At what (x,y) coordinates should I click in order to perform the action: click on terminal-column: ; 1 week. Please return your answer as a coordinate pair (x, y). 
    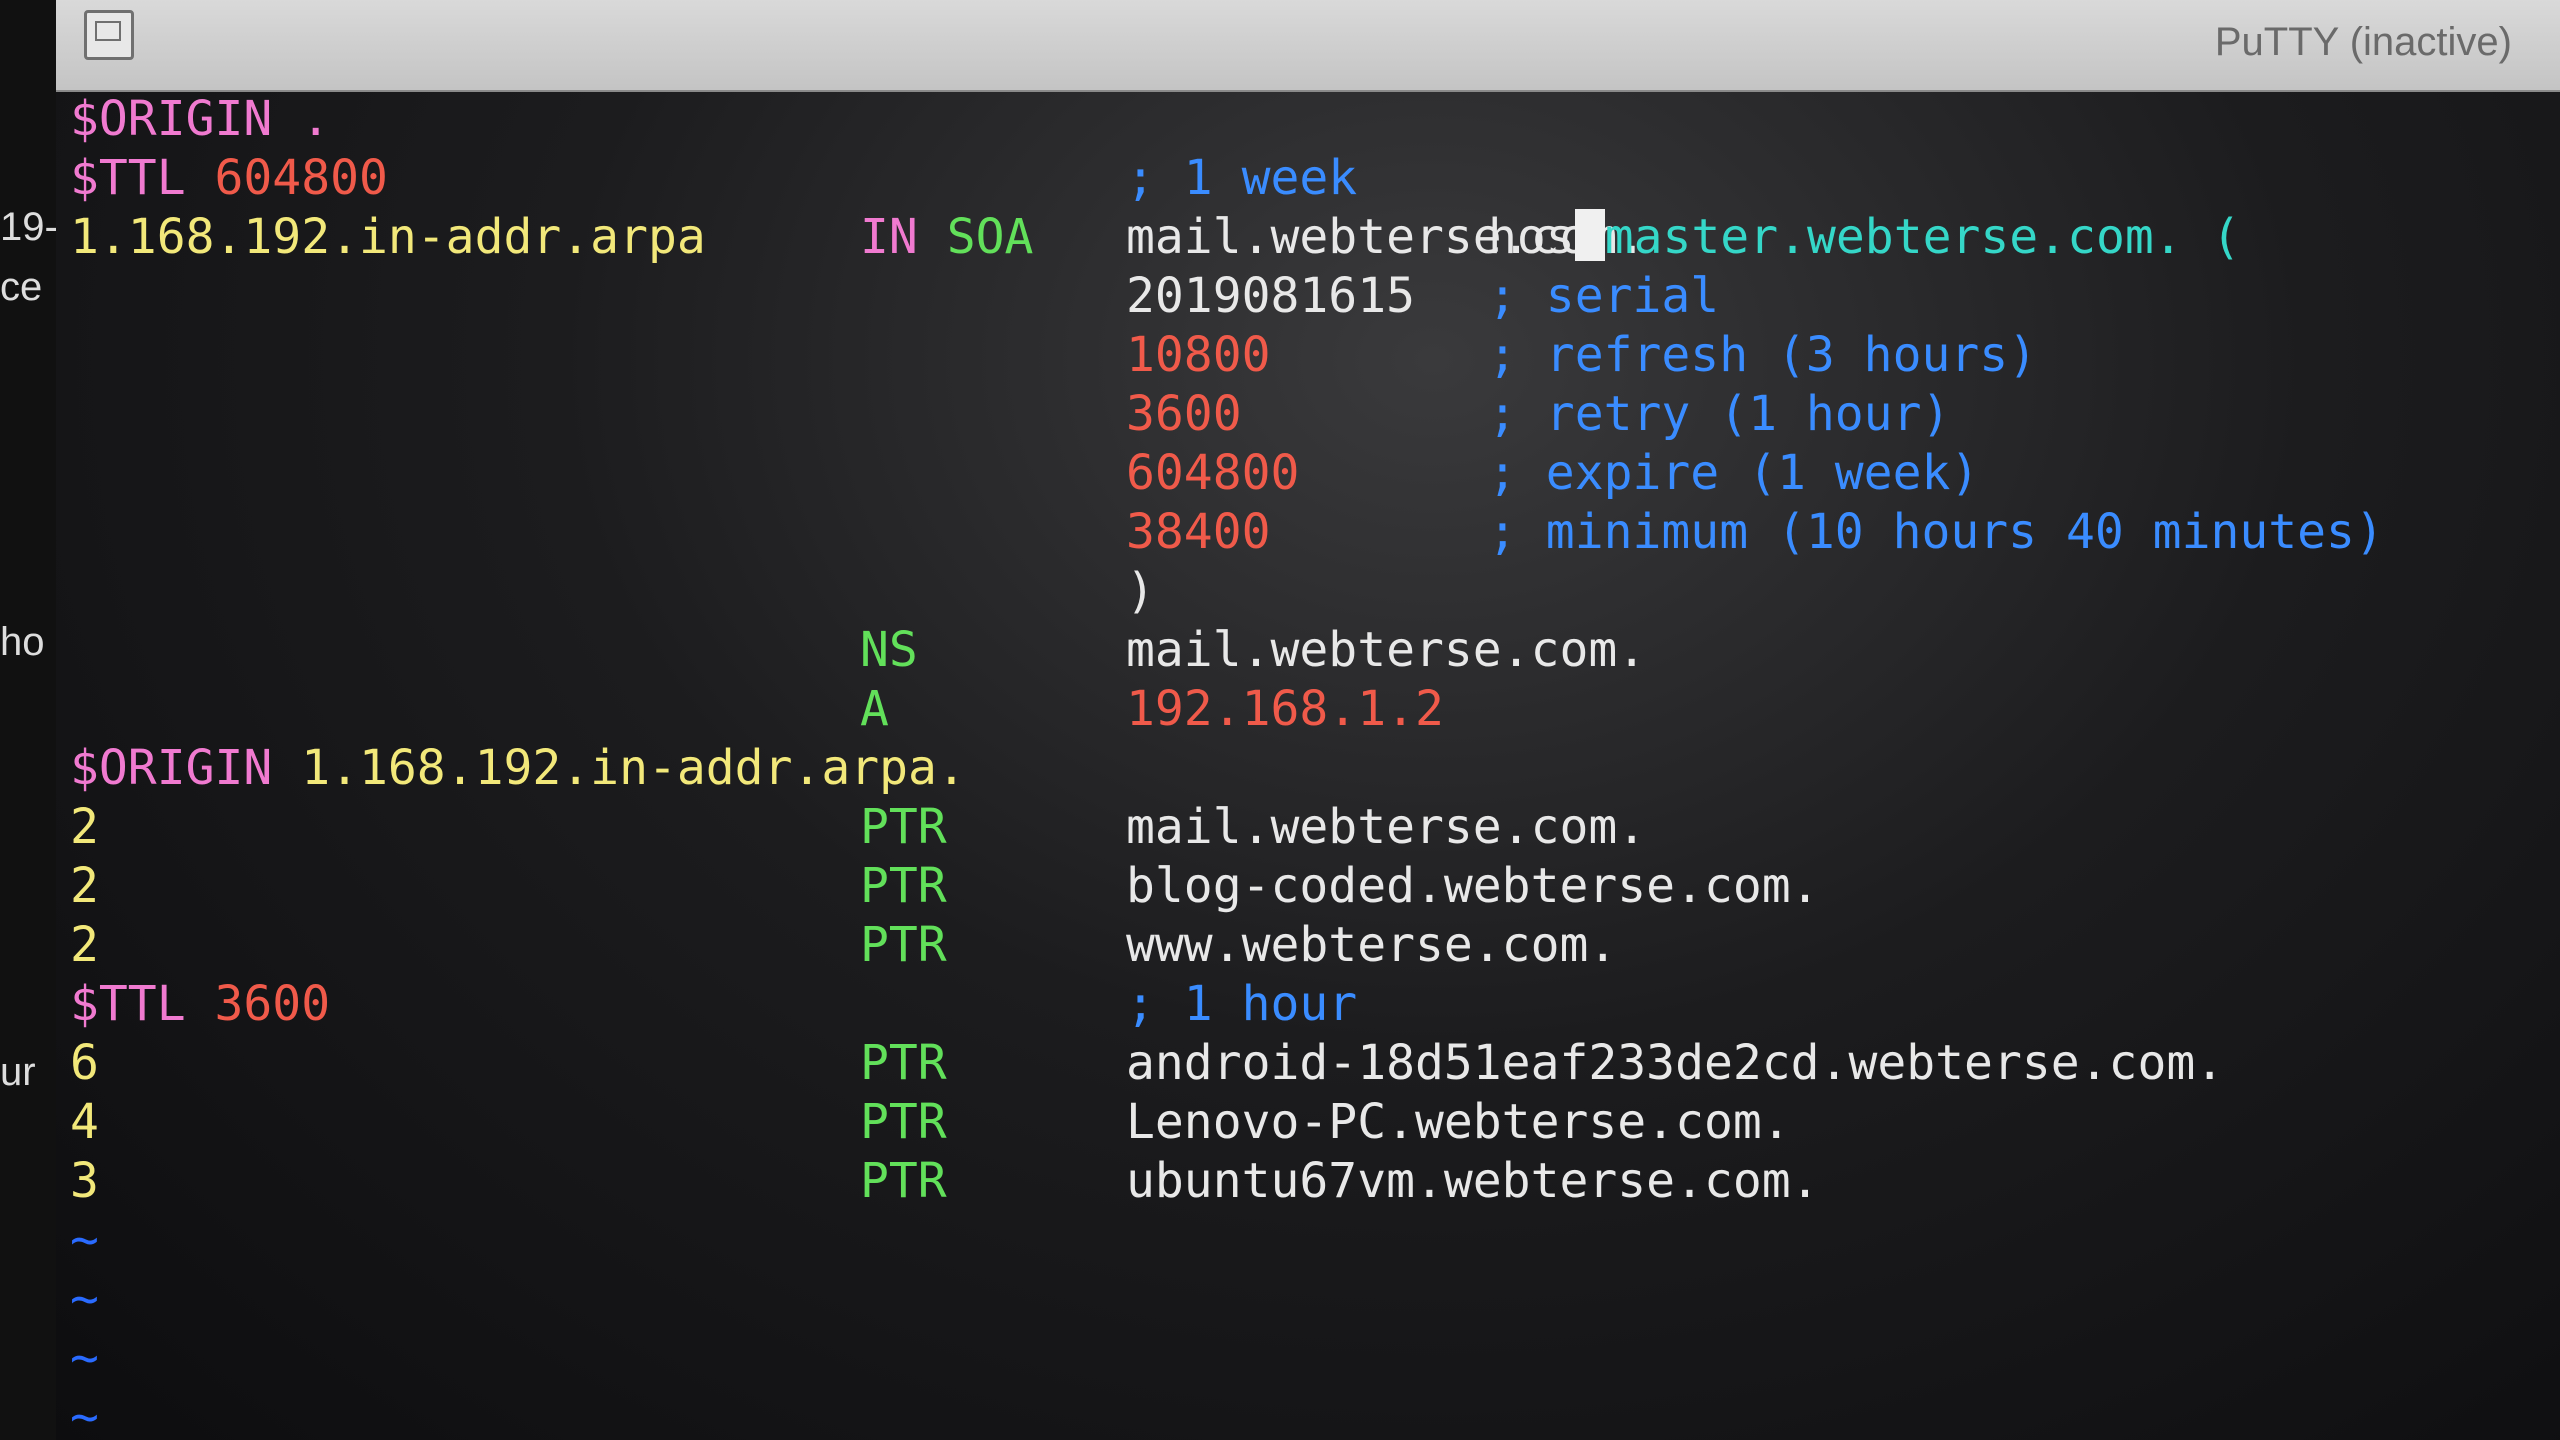
    Looking at the image, I should click on (1241, 178).